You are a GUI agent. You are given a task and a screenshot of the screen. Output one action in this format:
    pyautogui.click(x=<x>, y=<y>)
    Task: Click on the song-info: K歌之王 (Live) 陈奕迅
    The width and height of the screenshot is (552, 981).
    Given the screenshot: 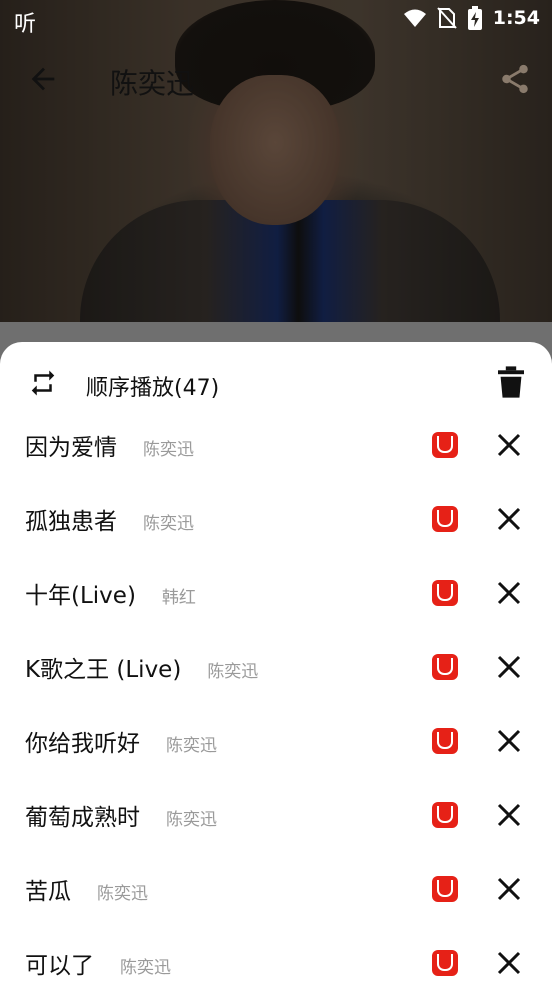 What is the action you would take?
    pyautogui.click(x=141, y=667)
    